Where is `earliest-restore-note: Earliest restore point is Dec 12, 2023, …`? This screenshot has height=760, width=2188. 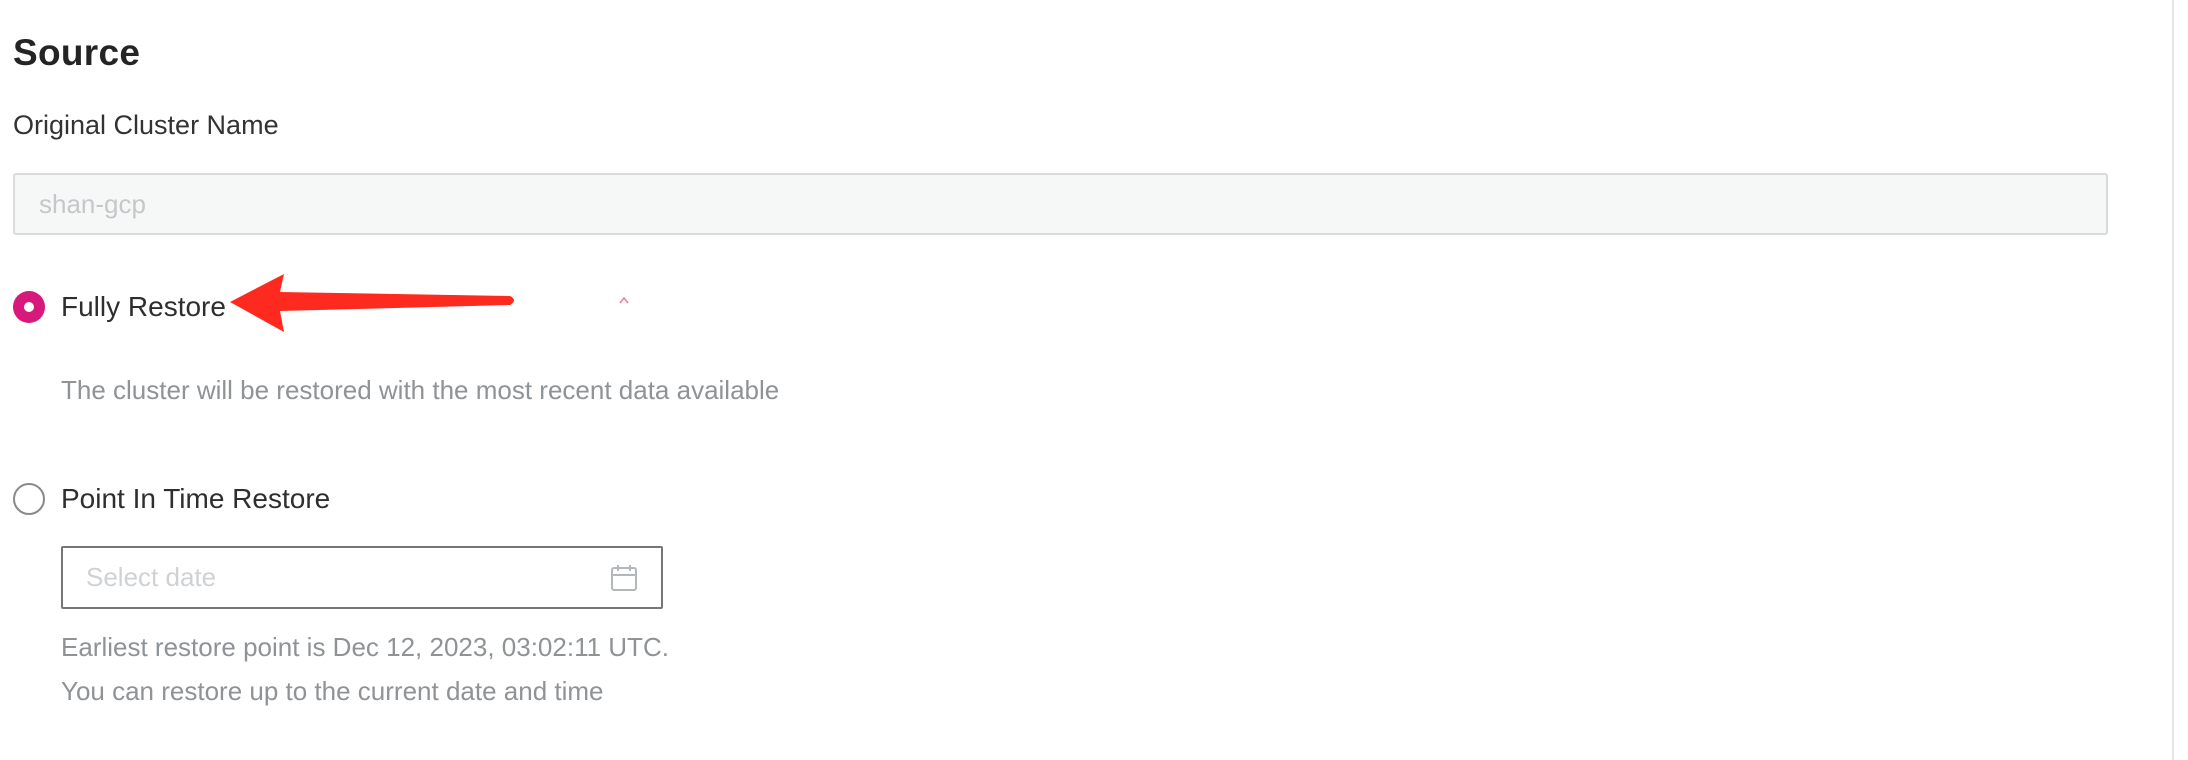 earliest-restore-note: Earliest restore point is Dec 12, 2023, … is located at coordinates (365, 647).